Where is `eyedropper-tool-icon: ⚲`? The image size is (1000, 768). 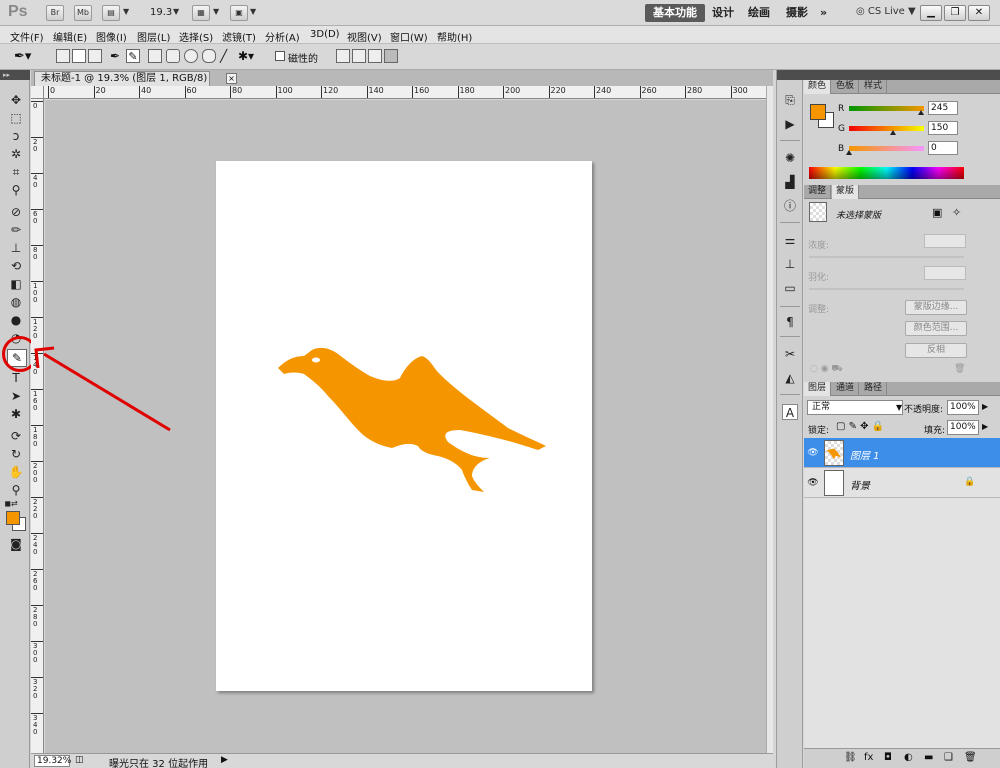
eyedropper-tool-icon: ⚲ is located at coordinates (16, 190).